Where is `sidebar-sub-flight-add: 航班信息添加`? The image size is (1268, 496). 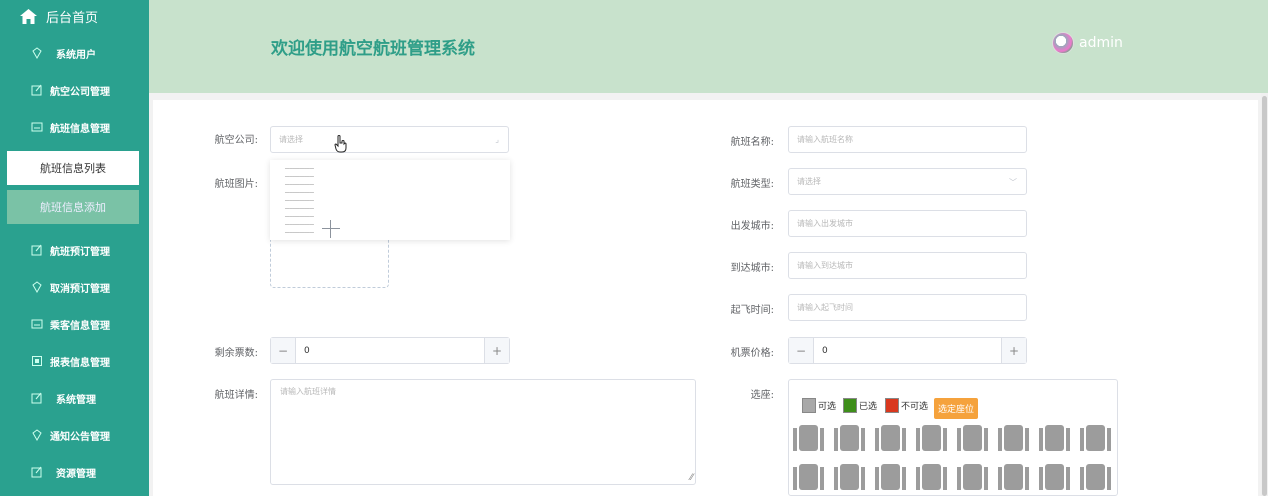
sidebar-sub-flight-add: 航班信息添加 is located at coordinates (73, 207).